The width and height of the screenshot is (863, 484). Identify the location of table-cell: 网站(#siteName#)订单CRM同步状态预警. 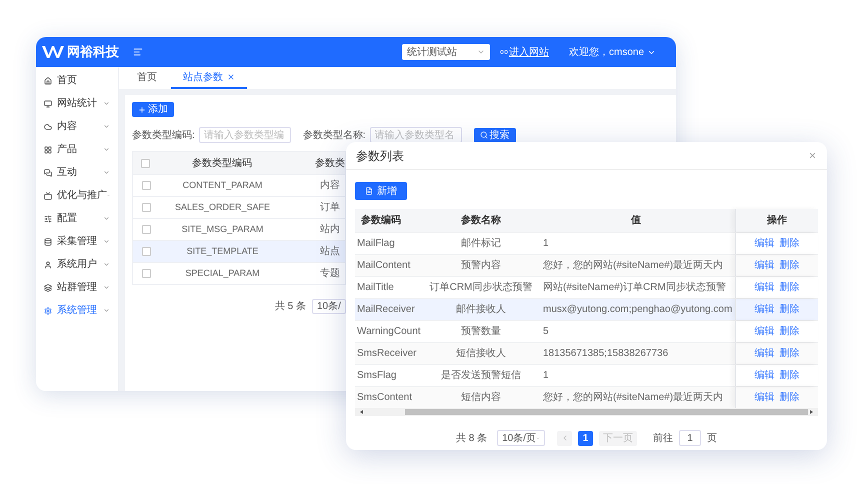
(634, 287).